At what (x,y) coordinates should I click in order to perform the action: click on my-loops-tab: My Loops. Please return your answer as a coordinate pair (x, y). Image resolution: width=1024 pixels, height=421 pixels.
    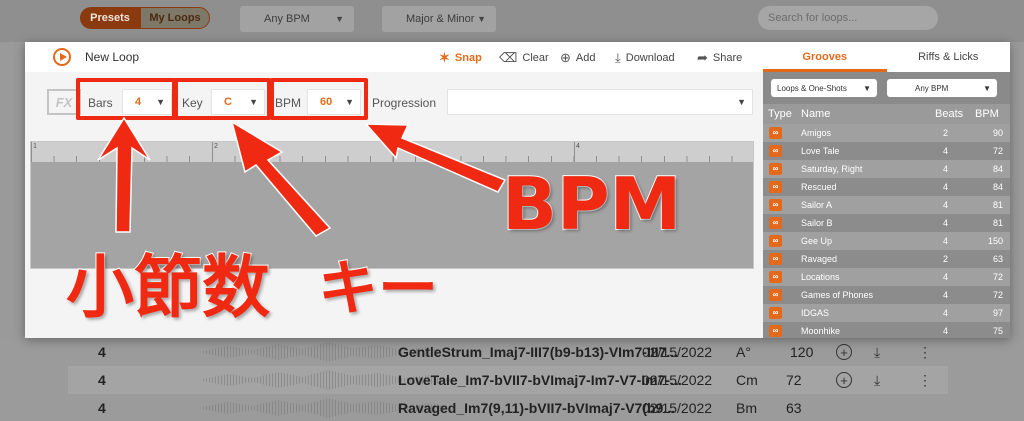
    Looking at the image, I should click on (175, 18).